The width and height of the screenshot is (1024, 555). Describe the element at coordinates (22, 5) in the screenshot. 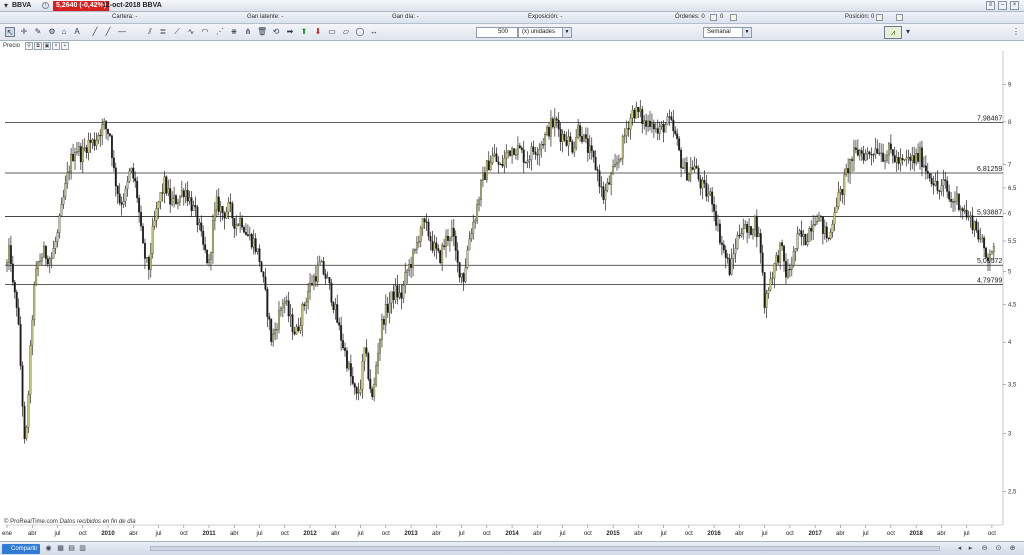

I see `ticker-label: BBVA` at that location.